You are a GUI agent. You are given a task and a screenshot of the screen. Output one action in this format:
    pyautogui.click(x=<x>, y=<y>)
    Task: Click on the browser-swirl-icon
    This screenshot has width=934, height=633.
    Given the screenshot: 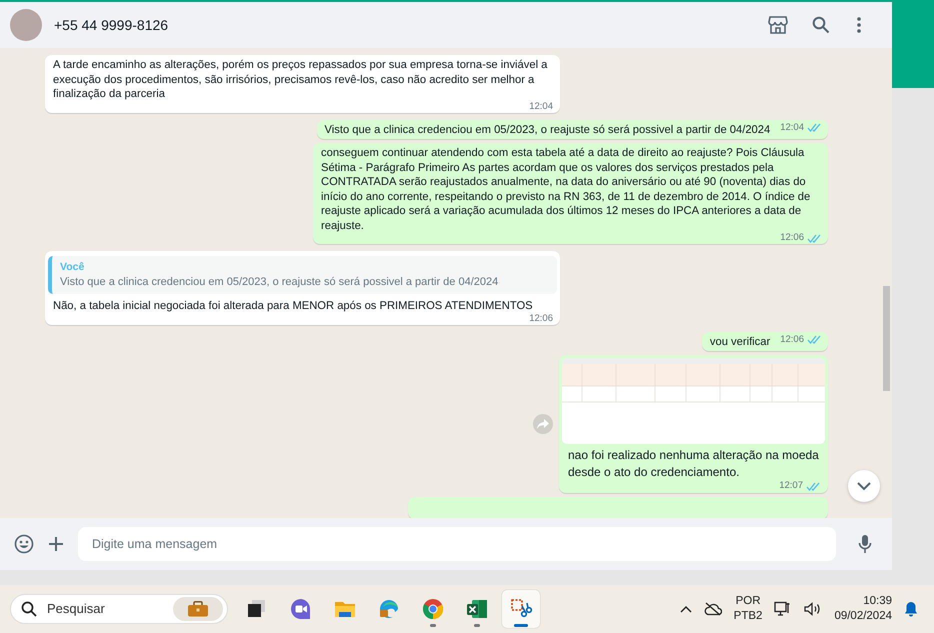 What is the action you would take?
    pyautogui.click(x=389, y=609)
    